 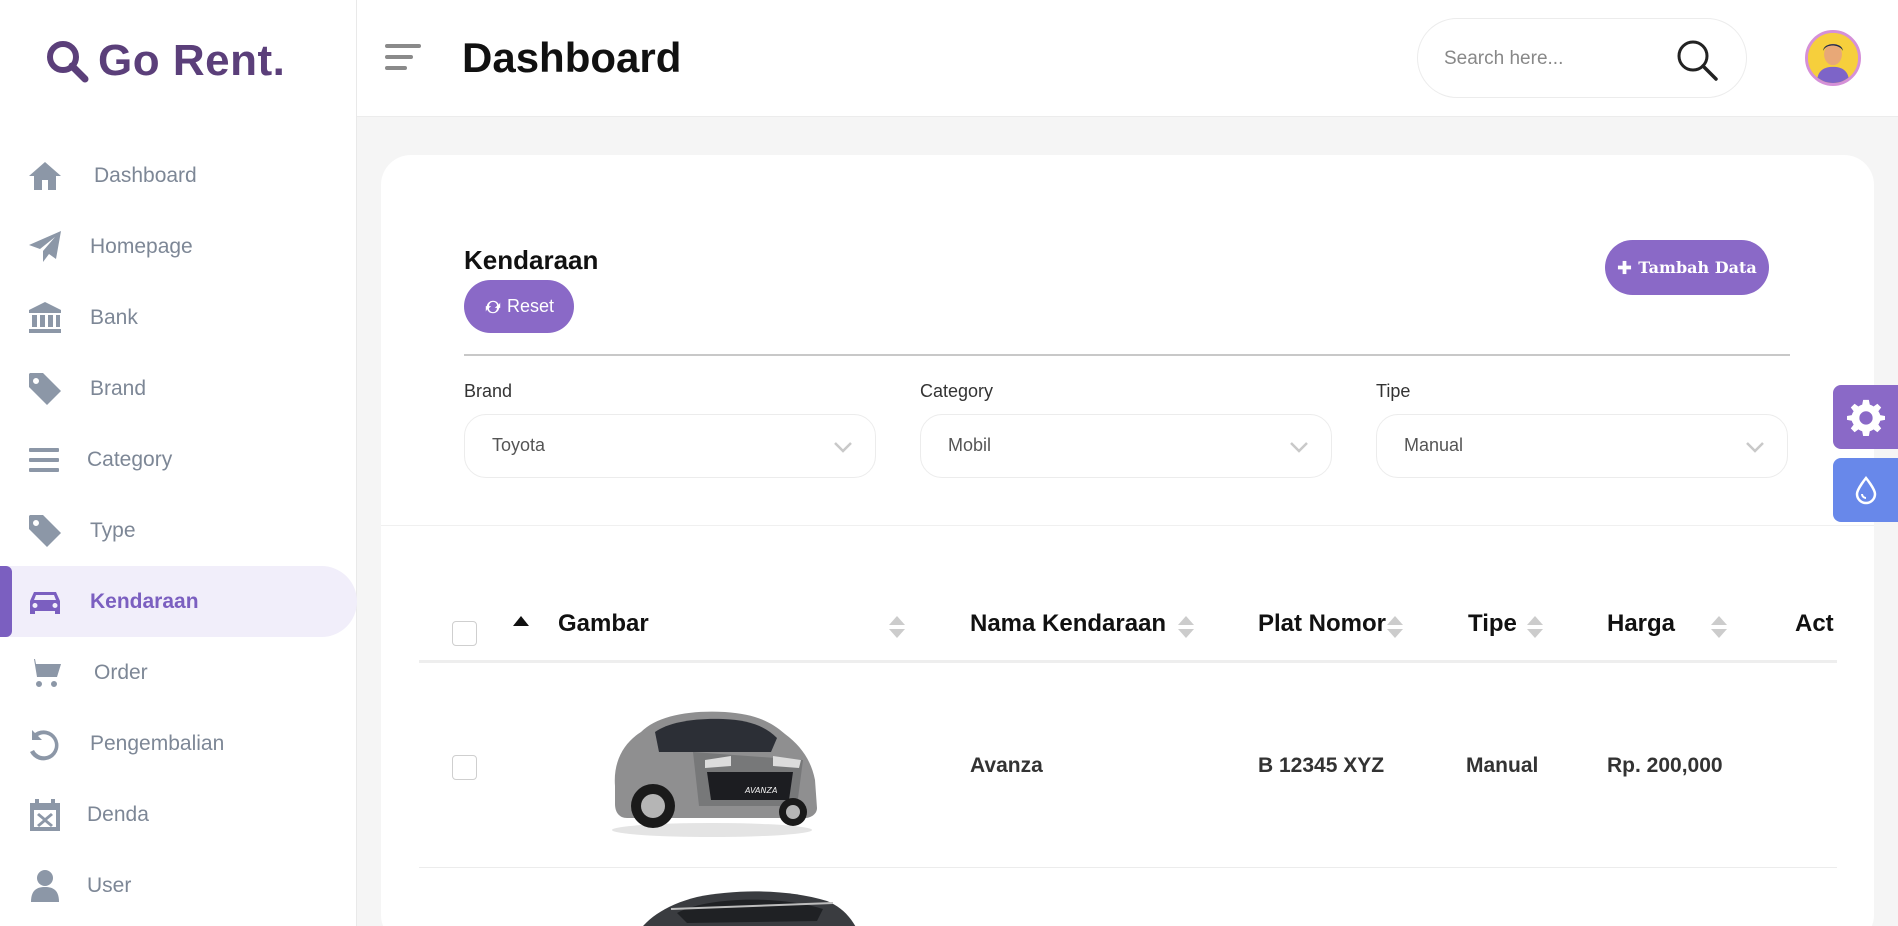 I want to click on filter-label: Brand, so click(x=488, y=391).